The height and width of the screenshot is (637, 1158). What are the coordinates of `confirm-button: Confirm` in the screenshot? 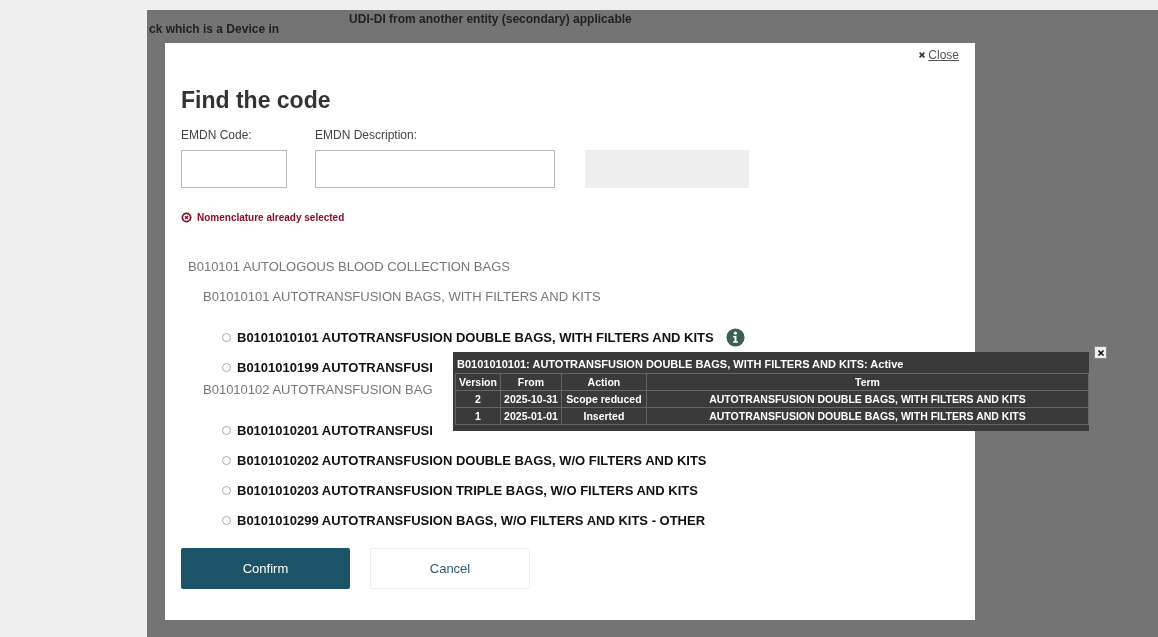 It's located at (265, 568).